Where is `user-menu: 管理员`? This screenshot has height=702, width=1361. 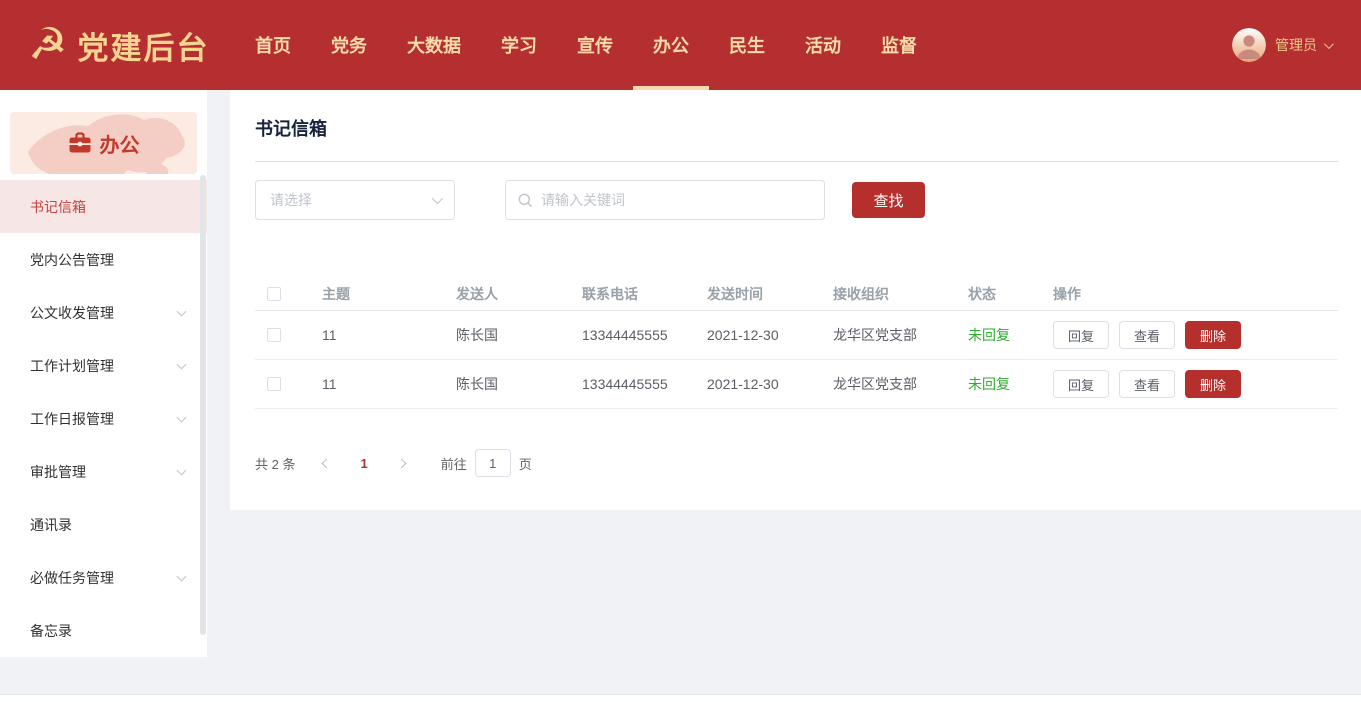 user-menu: 管理员 is located at coordinates (1296, 45).